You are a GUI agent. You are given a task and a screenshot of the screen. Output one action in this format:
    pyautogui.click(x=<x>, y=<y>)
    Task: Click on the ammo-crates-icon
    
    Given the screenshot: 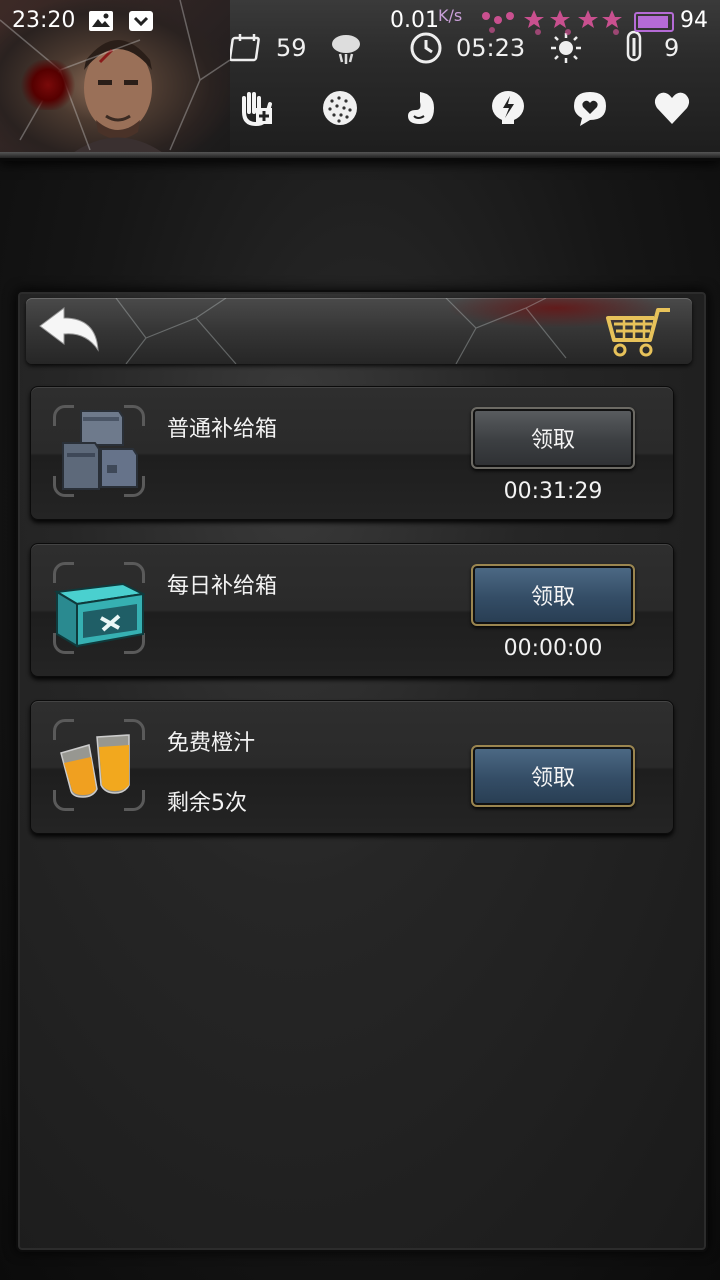 What is the action you would take?
    pyautogui.click(x=100, y=450)
    